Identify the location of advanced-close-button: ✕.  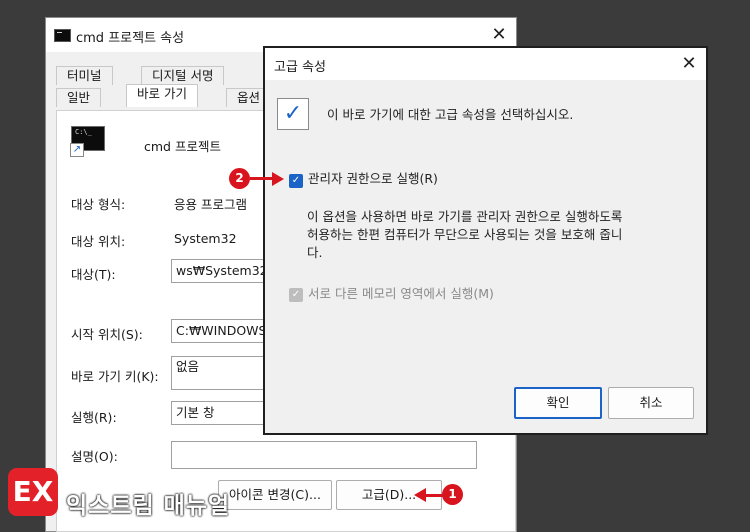
(689, 64).